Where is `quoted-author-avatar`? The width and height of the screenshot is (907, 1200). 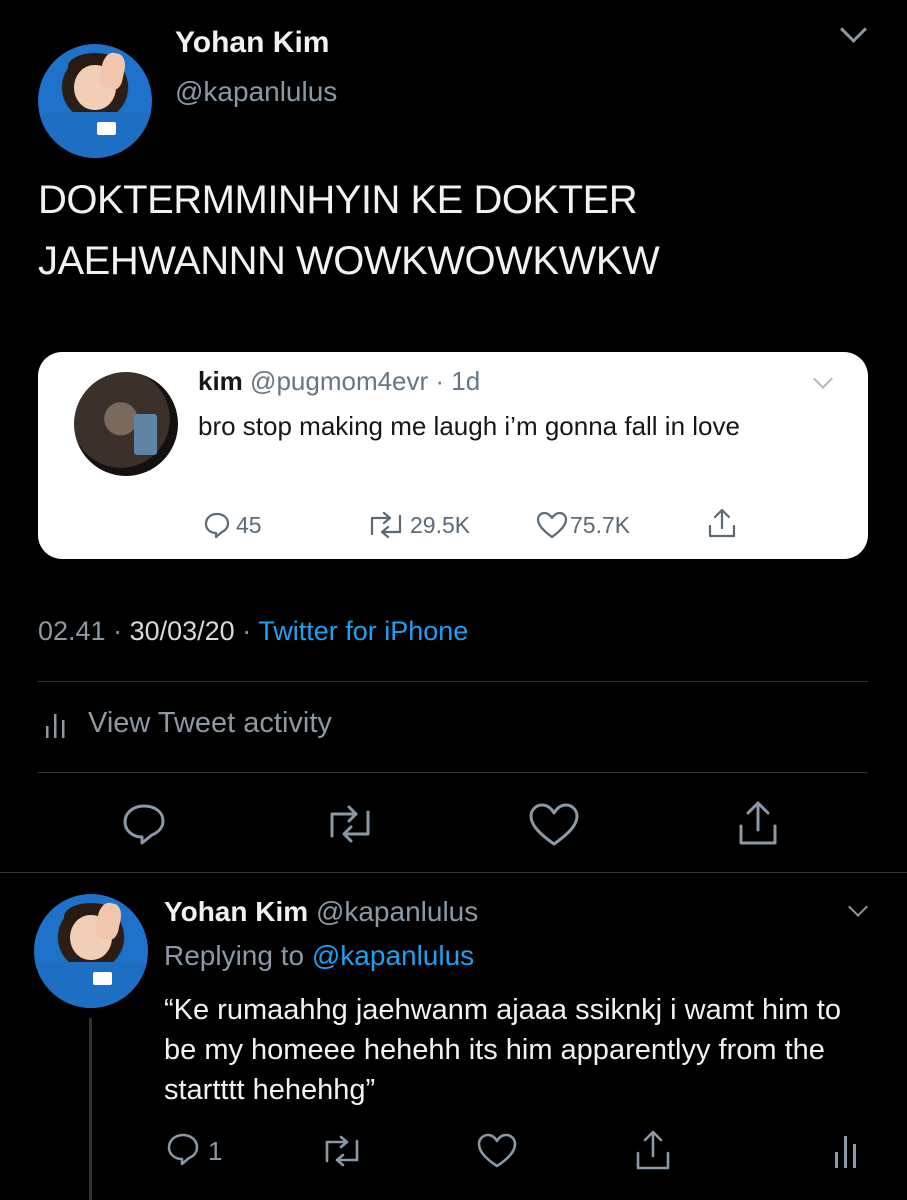 quoted-author-avatar is located at coordinates (126, 424).